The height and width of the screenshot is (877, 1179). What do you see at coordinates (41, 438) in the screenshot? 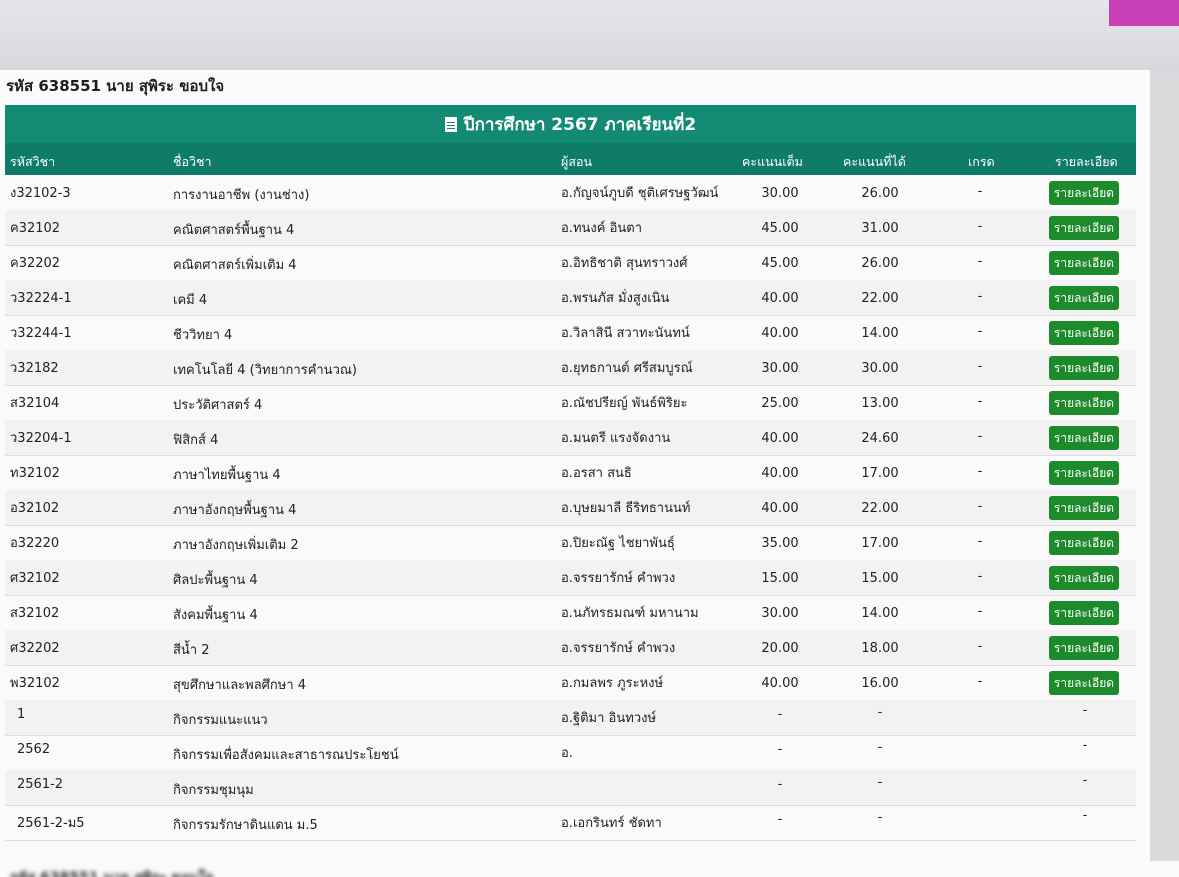
I see `subject-code: ว32204-1` at bounding box center [41, 438].